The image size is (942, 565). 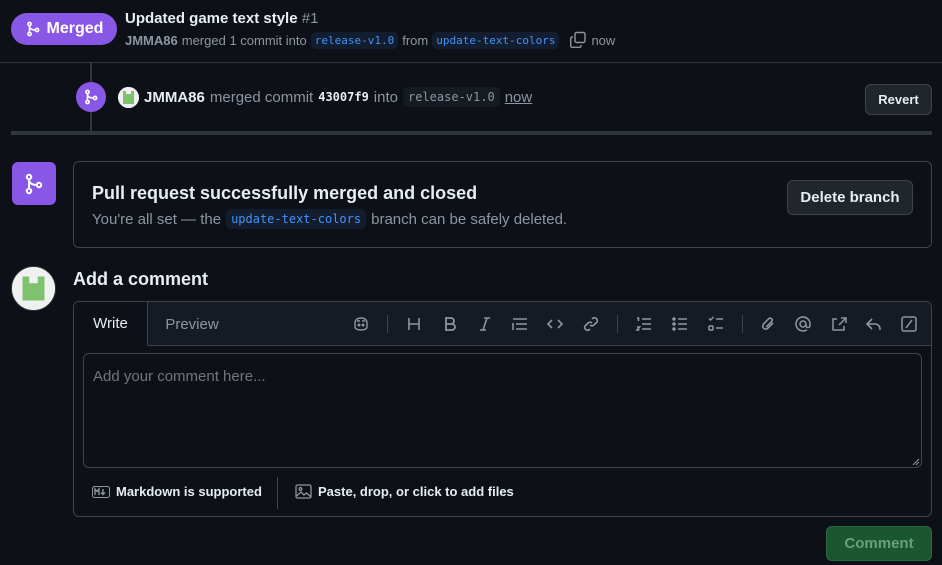 What do you see at coordinates (591, 324) in the screenshot?
I see `link-icon` at bounding box center [591, 324].